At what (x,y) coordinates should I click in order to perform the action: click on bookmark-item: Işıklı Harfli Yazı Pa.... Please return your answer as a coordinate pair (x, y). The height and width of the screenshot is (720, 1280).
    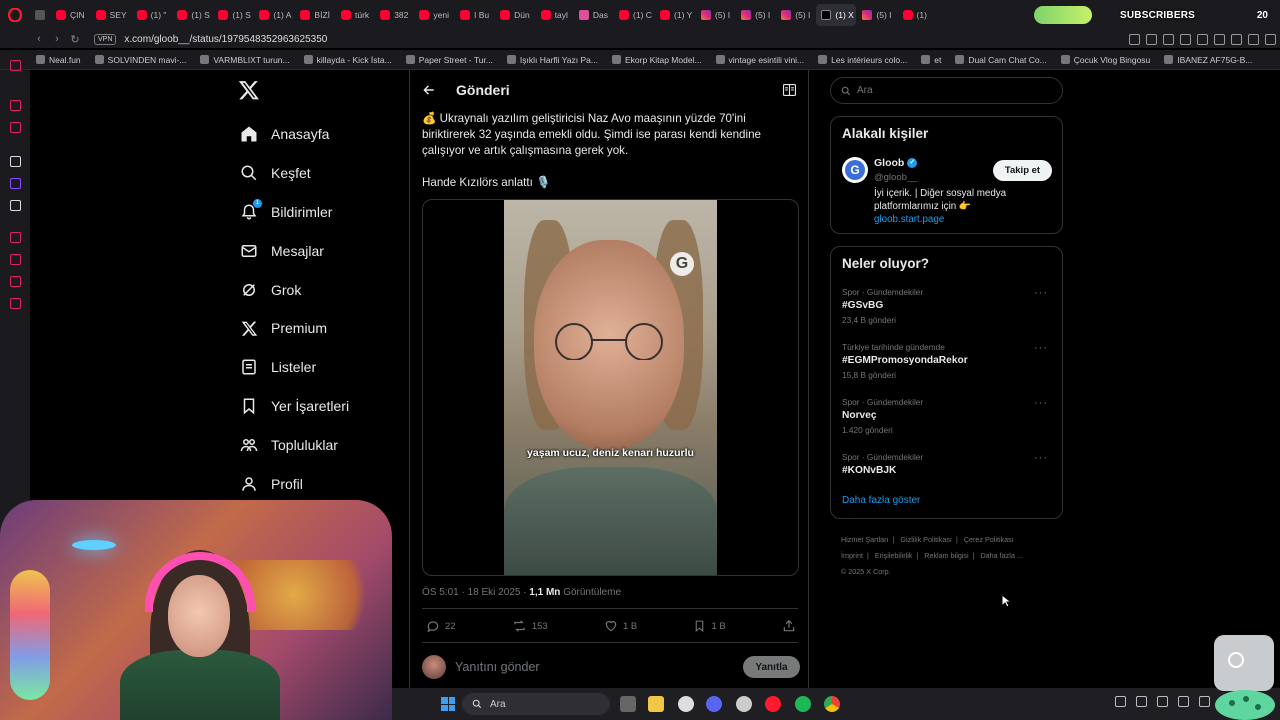
    Looking at the image, I should click on (552, 60).